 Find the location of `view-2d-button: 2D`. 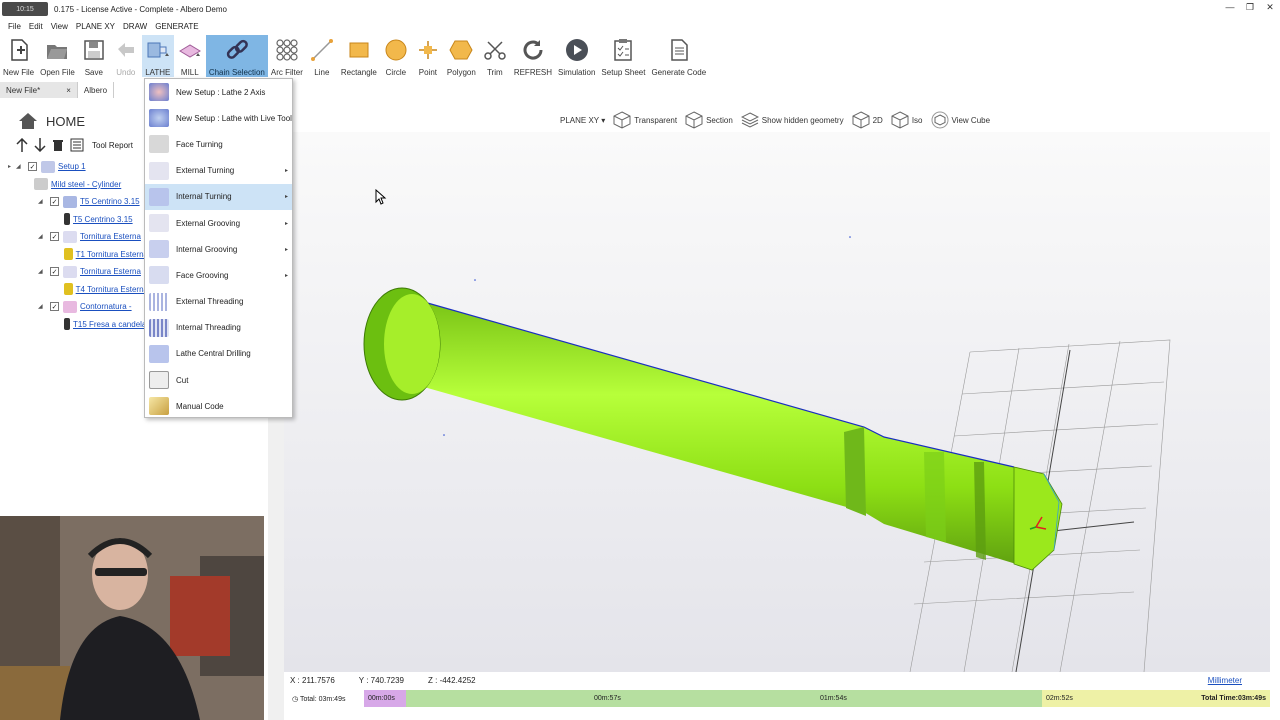

view-2d-button: 2D is located at coordinates (867, 120).